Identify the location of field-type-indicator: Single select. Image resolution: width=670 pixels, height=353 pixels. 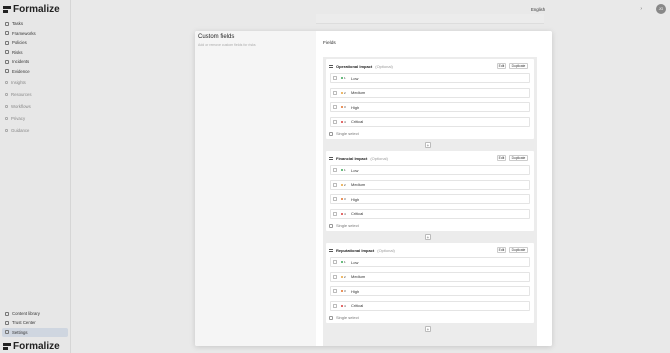
(344, 225).